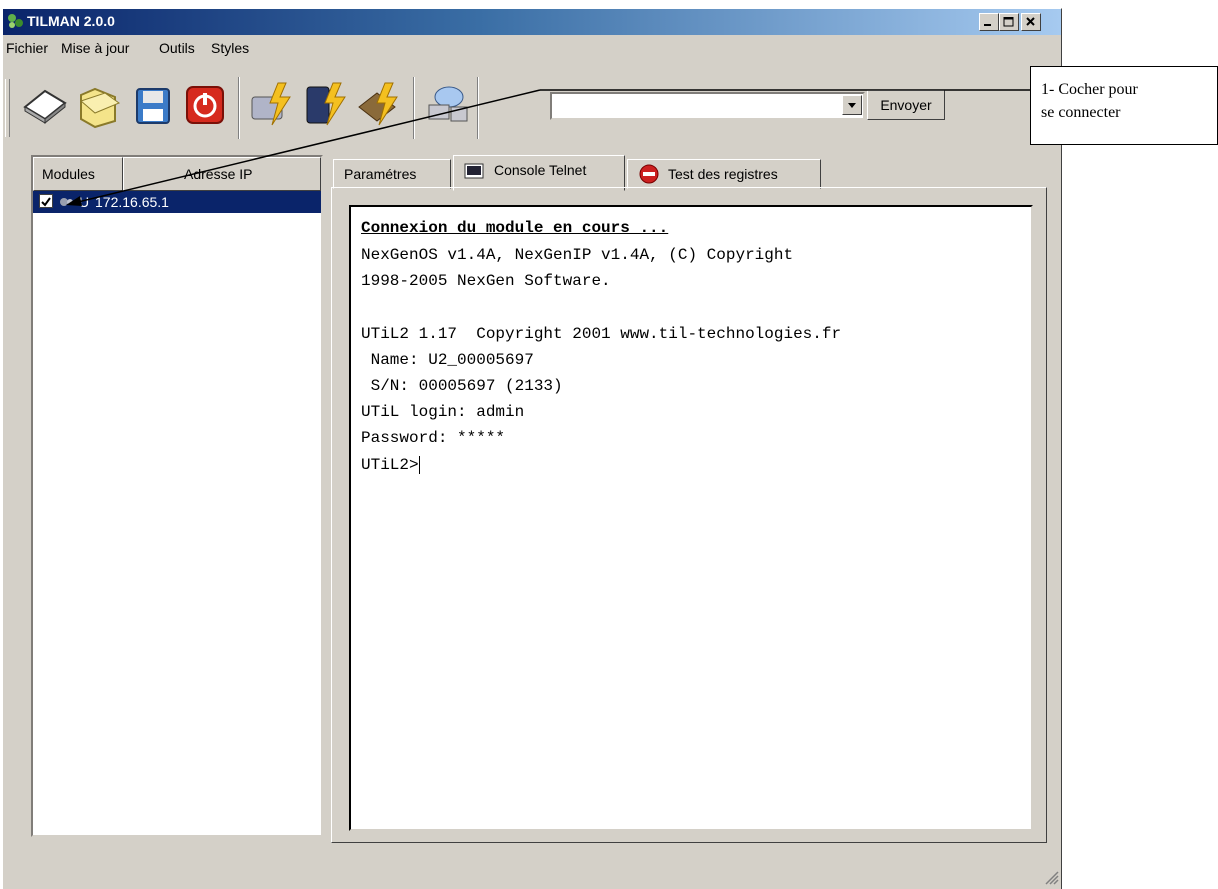 This screenshot has height=889, width=1218. Describe the element at coordinates (540, 170) in the screenshot. I see `tab-console-label: Console Telnet` at that location.